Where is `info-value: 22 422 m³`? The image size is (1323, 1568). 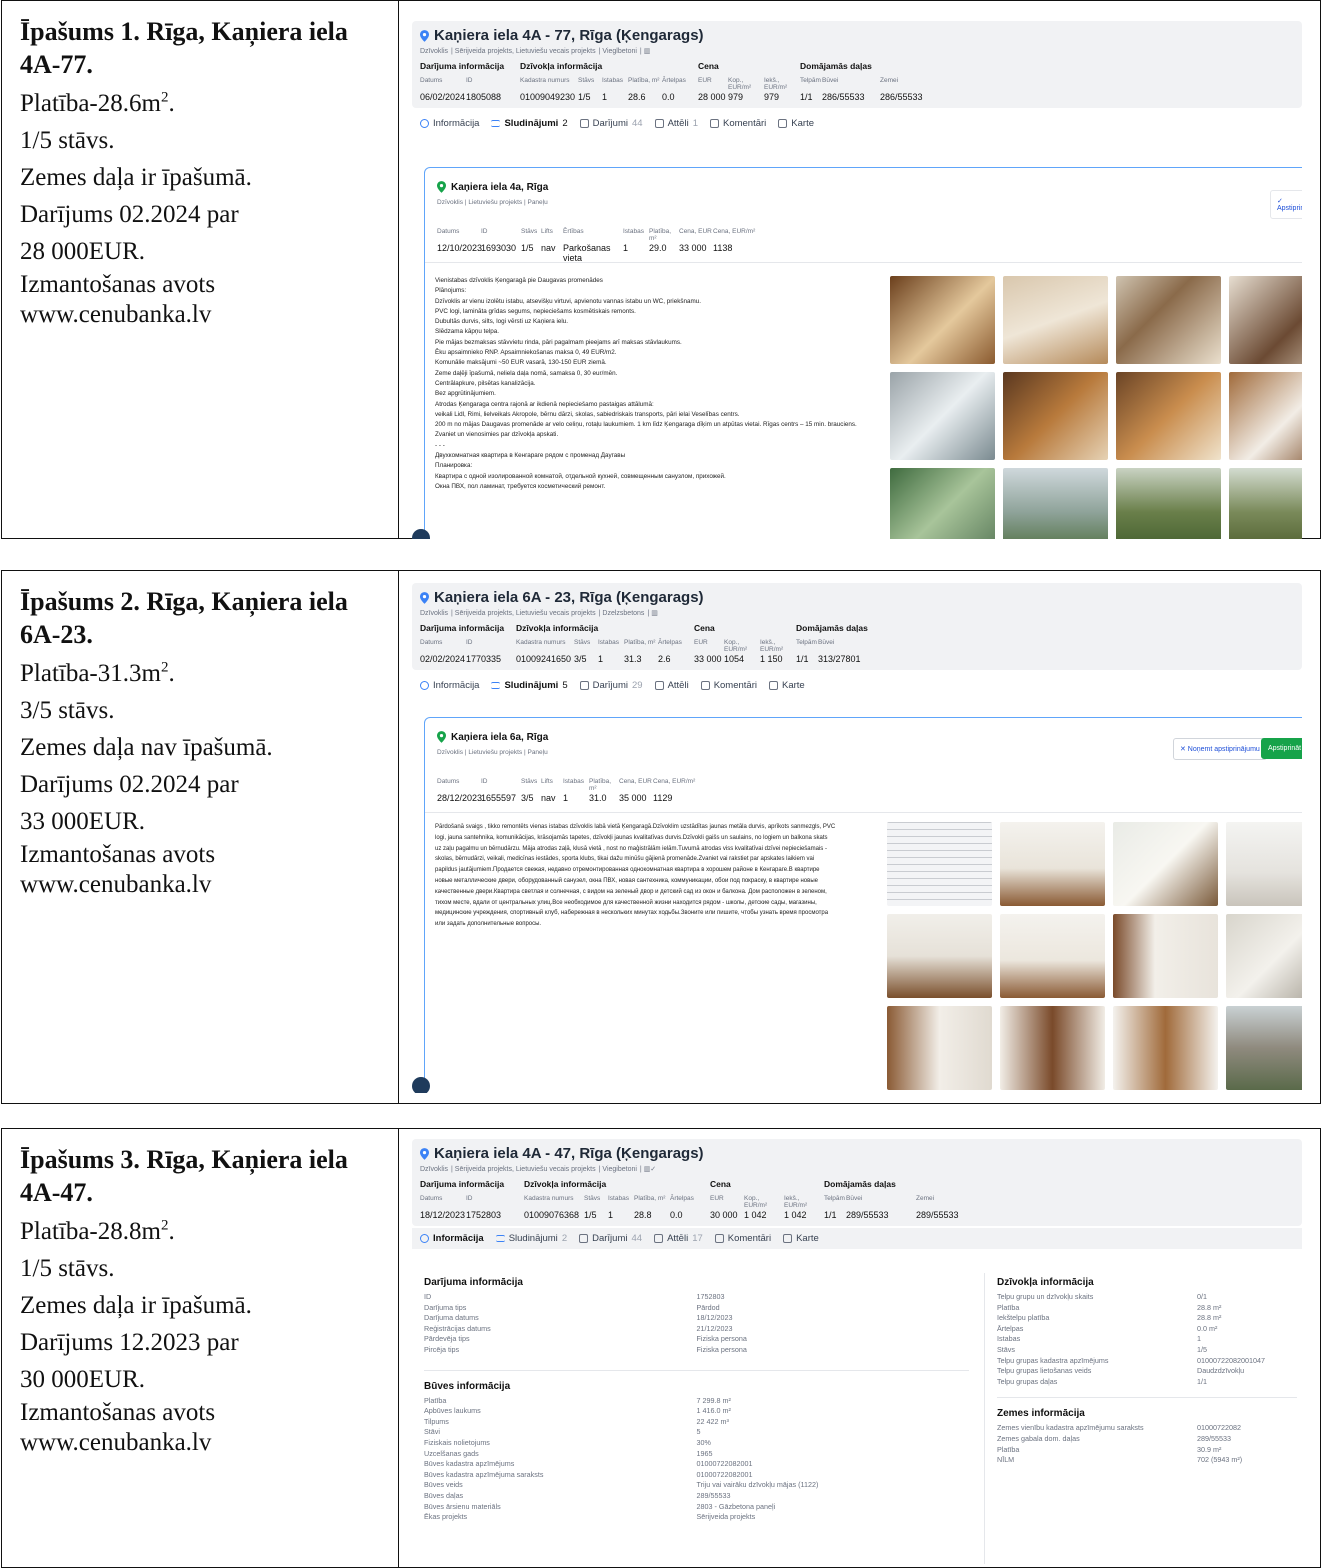
info-value: 22 422 m³ is located at coordinates (712, 1421).